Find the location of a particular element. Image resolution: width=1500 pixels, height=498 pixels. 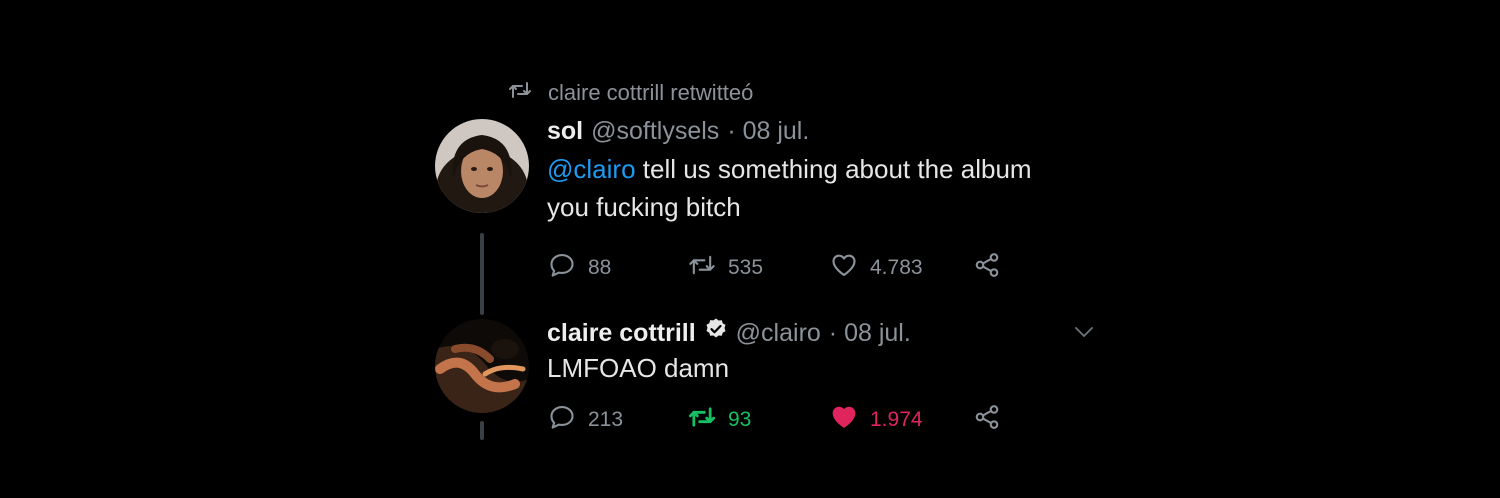

tweet-actions: 88 535 4.783 is located at coordinates (774, 268).